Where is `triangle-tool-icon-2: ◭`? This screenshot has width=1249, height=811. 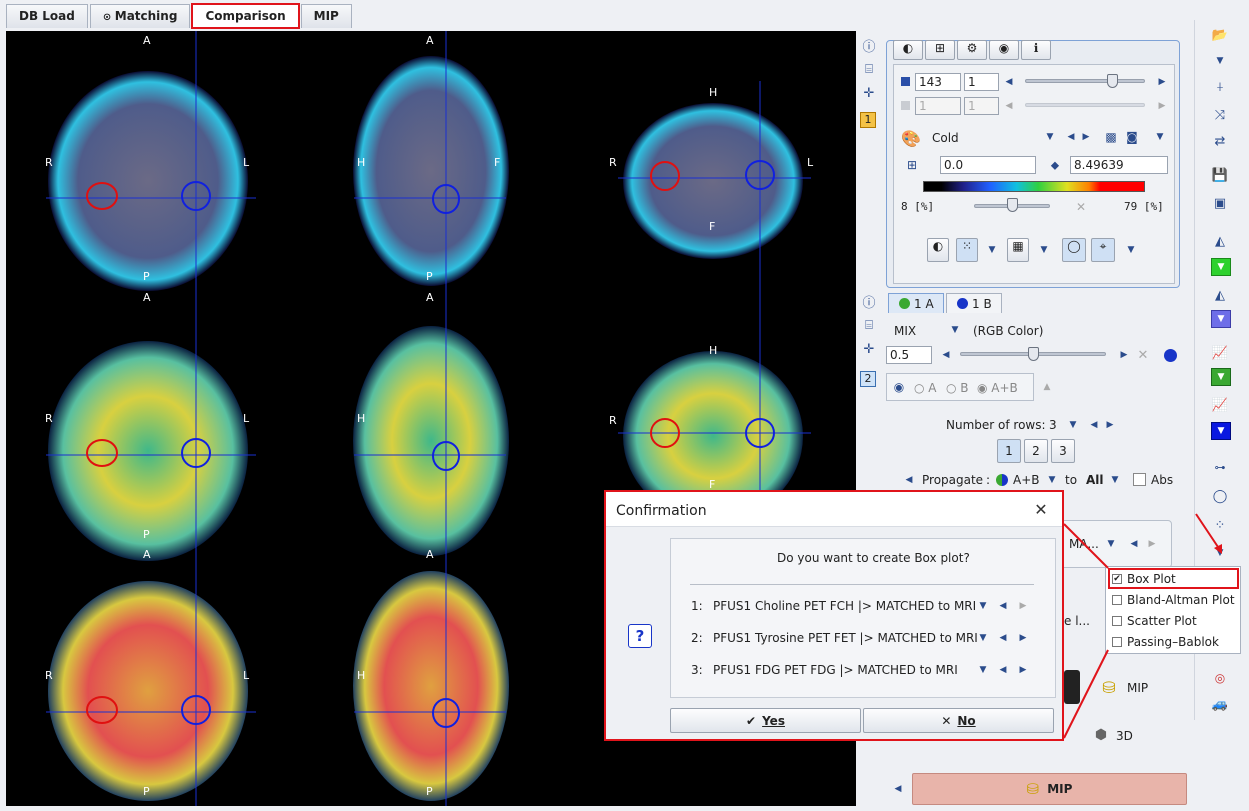
triangle-tool-icon-2: ◭ is located at coordinates (1220, 295).